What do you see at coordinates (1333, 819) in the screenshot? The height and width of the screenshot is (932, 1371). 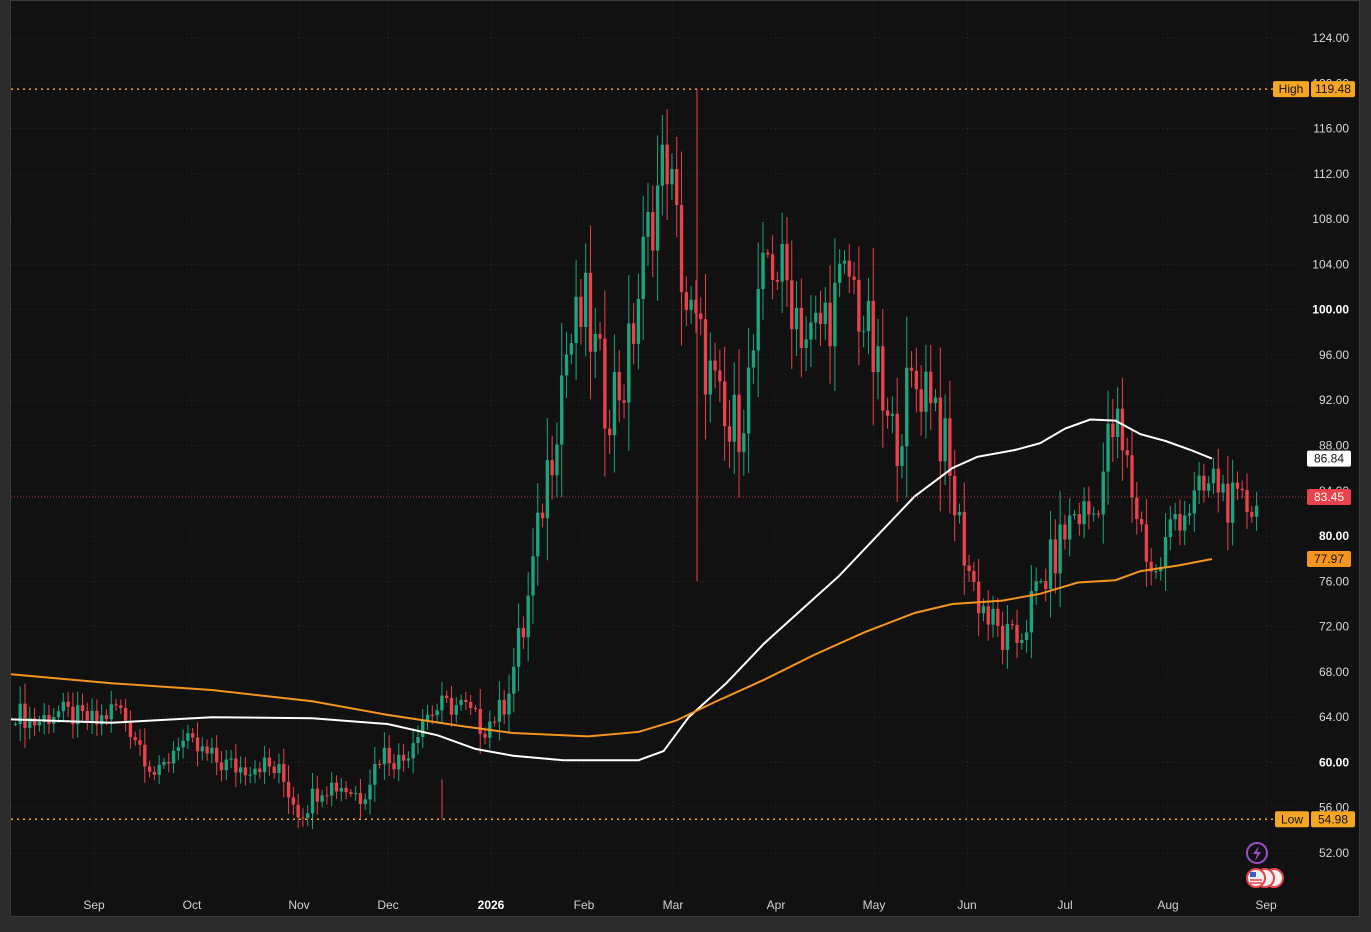 I see `low-value-tag-text: 54.98` at bounding box center [1333, 819].